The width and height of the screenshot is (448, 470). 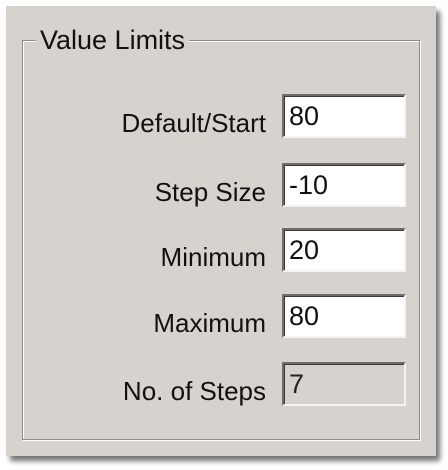 What do you see at coordinates (210, 192) in the screenshot?
I see `step-size-label: Step Size` at bounding box center [210, 192].